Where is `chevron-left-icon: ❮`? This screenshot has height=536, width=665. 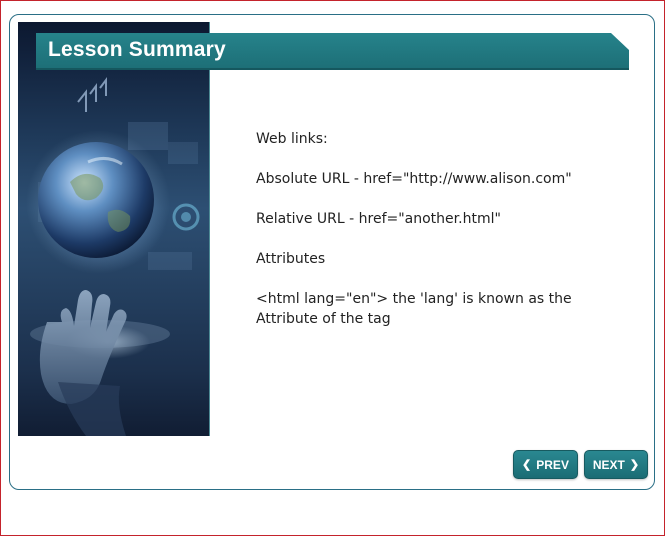
chevron-left-icon: ❮ is located at coordinates (527, 465).